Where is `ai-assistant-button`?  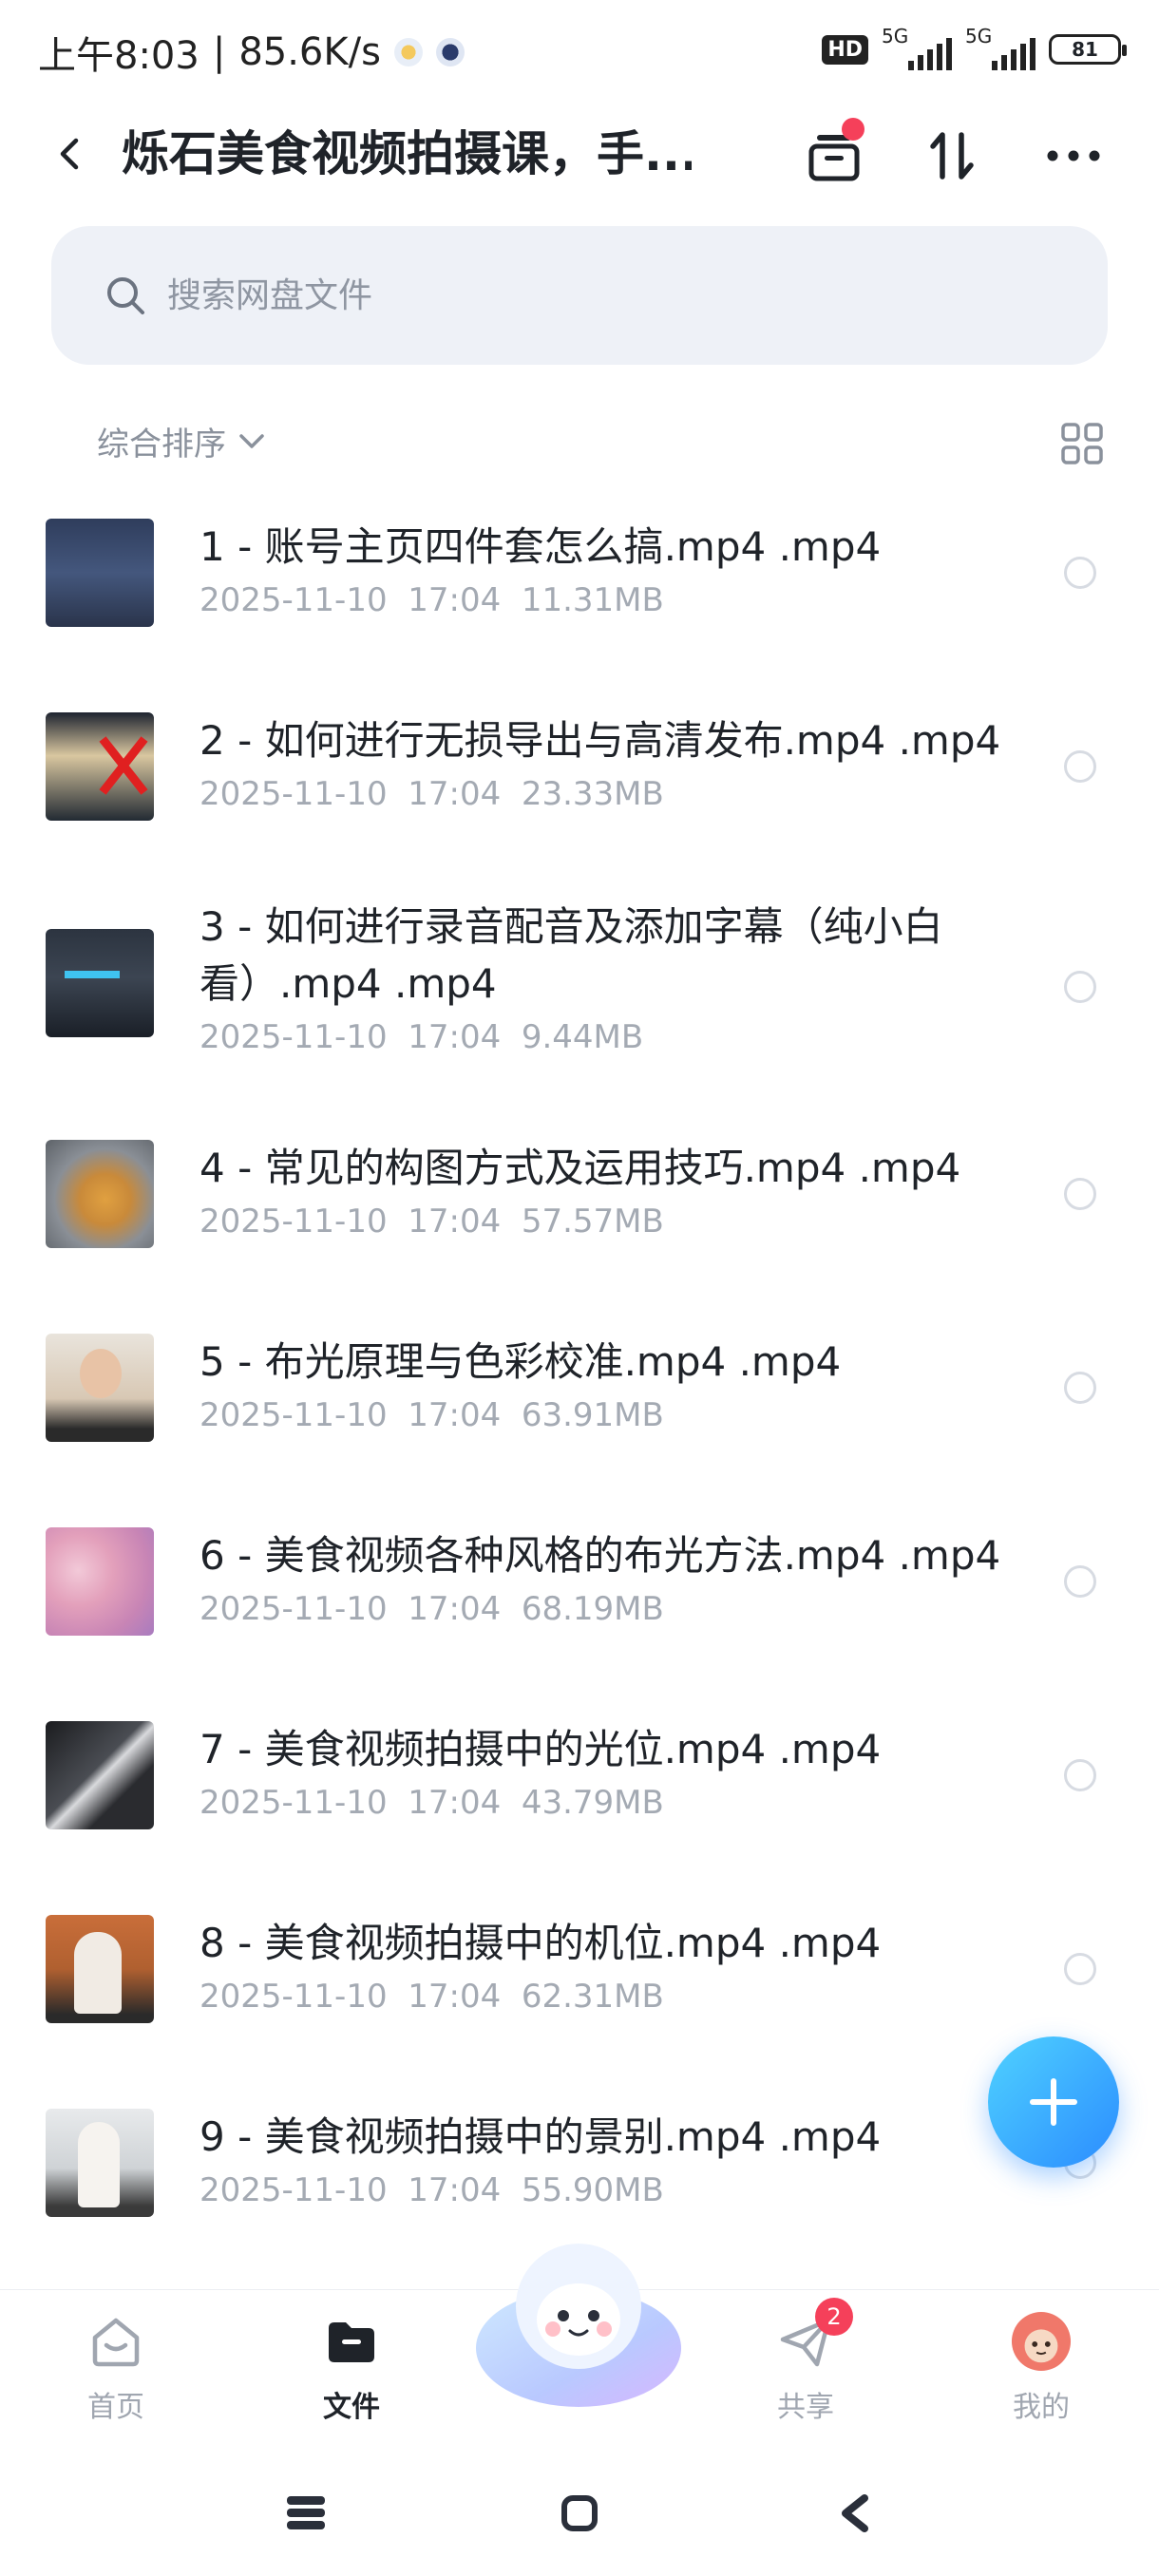
ai-assistant-button is located at coordinates (578, 2322).